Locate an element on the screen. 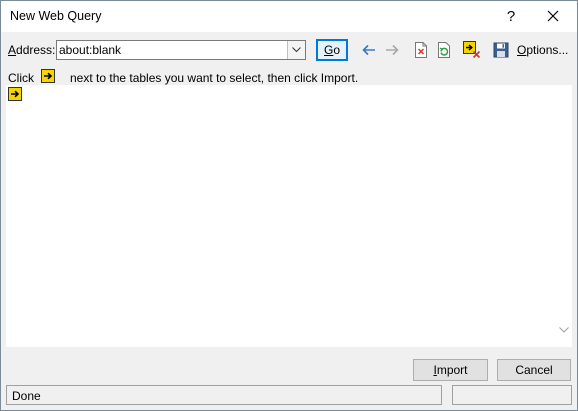 This screenshot has height=411, width=578. address-input is located at coordinates (172, 50).